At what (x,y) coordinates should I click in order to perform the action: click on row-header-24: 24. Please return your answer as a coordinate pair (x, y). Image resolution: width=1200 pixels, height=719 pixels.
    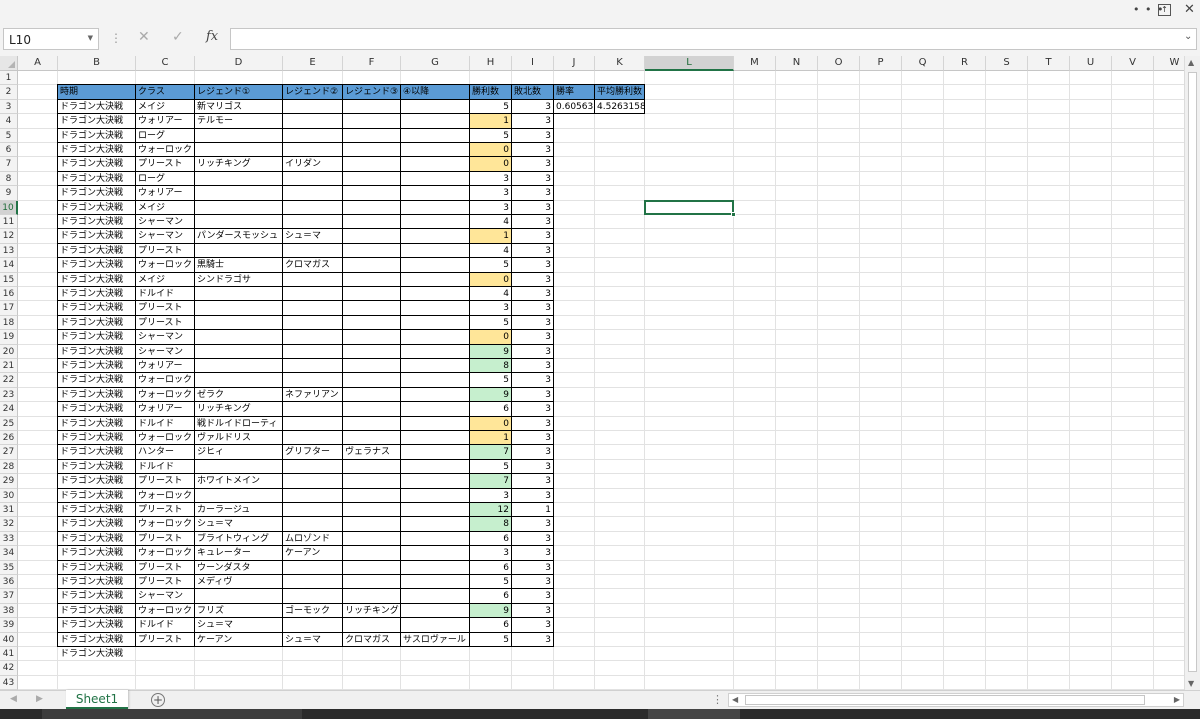
    Looking at the image, I should click on (9, 409).